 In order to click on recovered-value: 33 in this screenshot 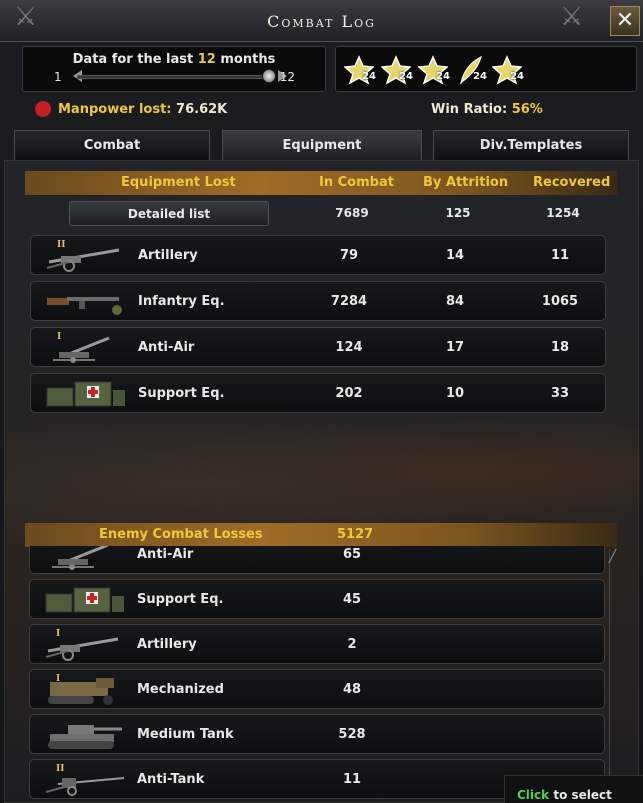, I will do `click(560, 393)`.